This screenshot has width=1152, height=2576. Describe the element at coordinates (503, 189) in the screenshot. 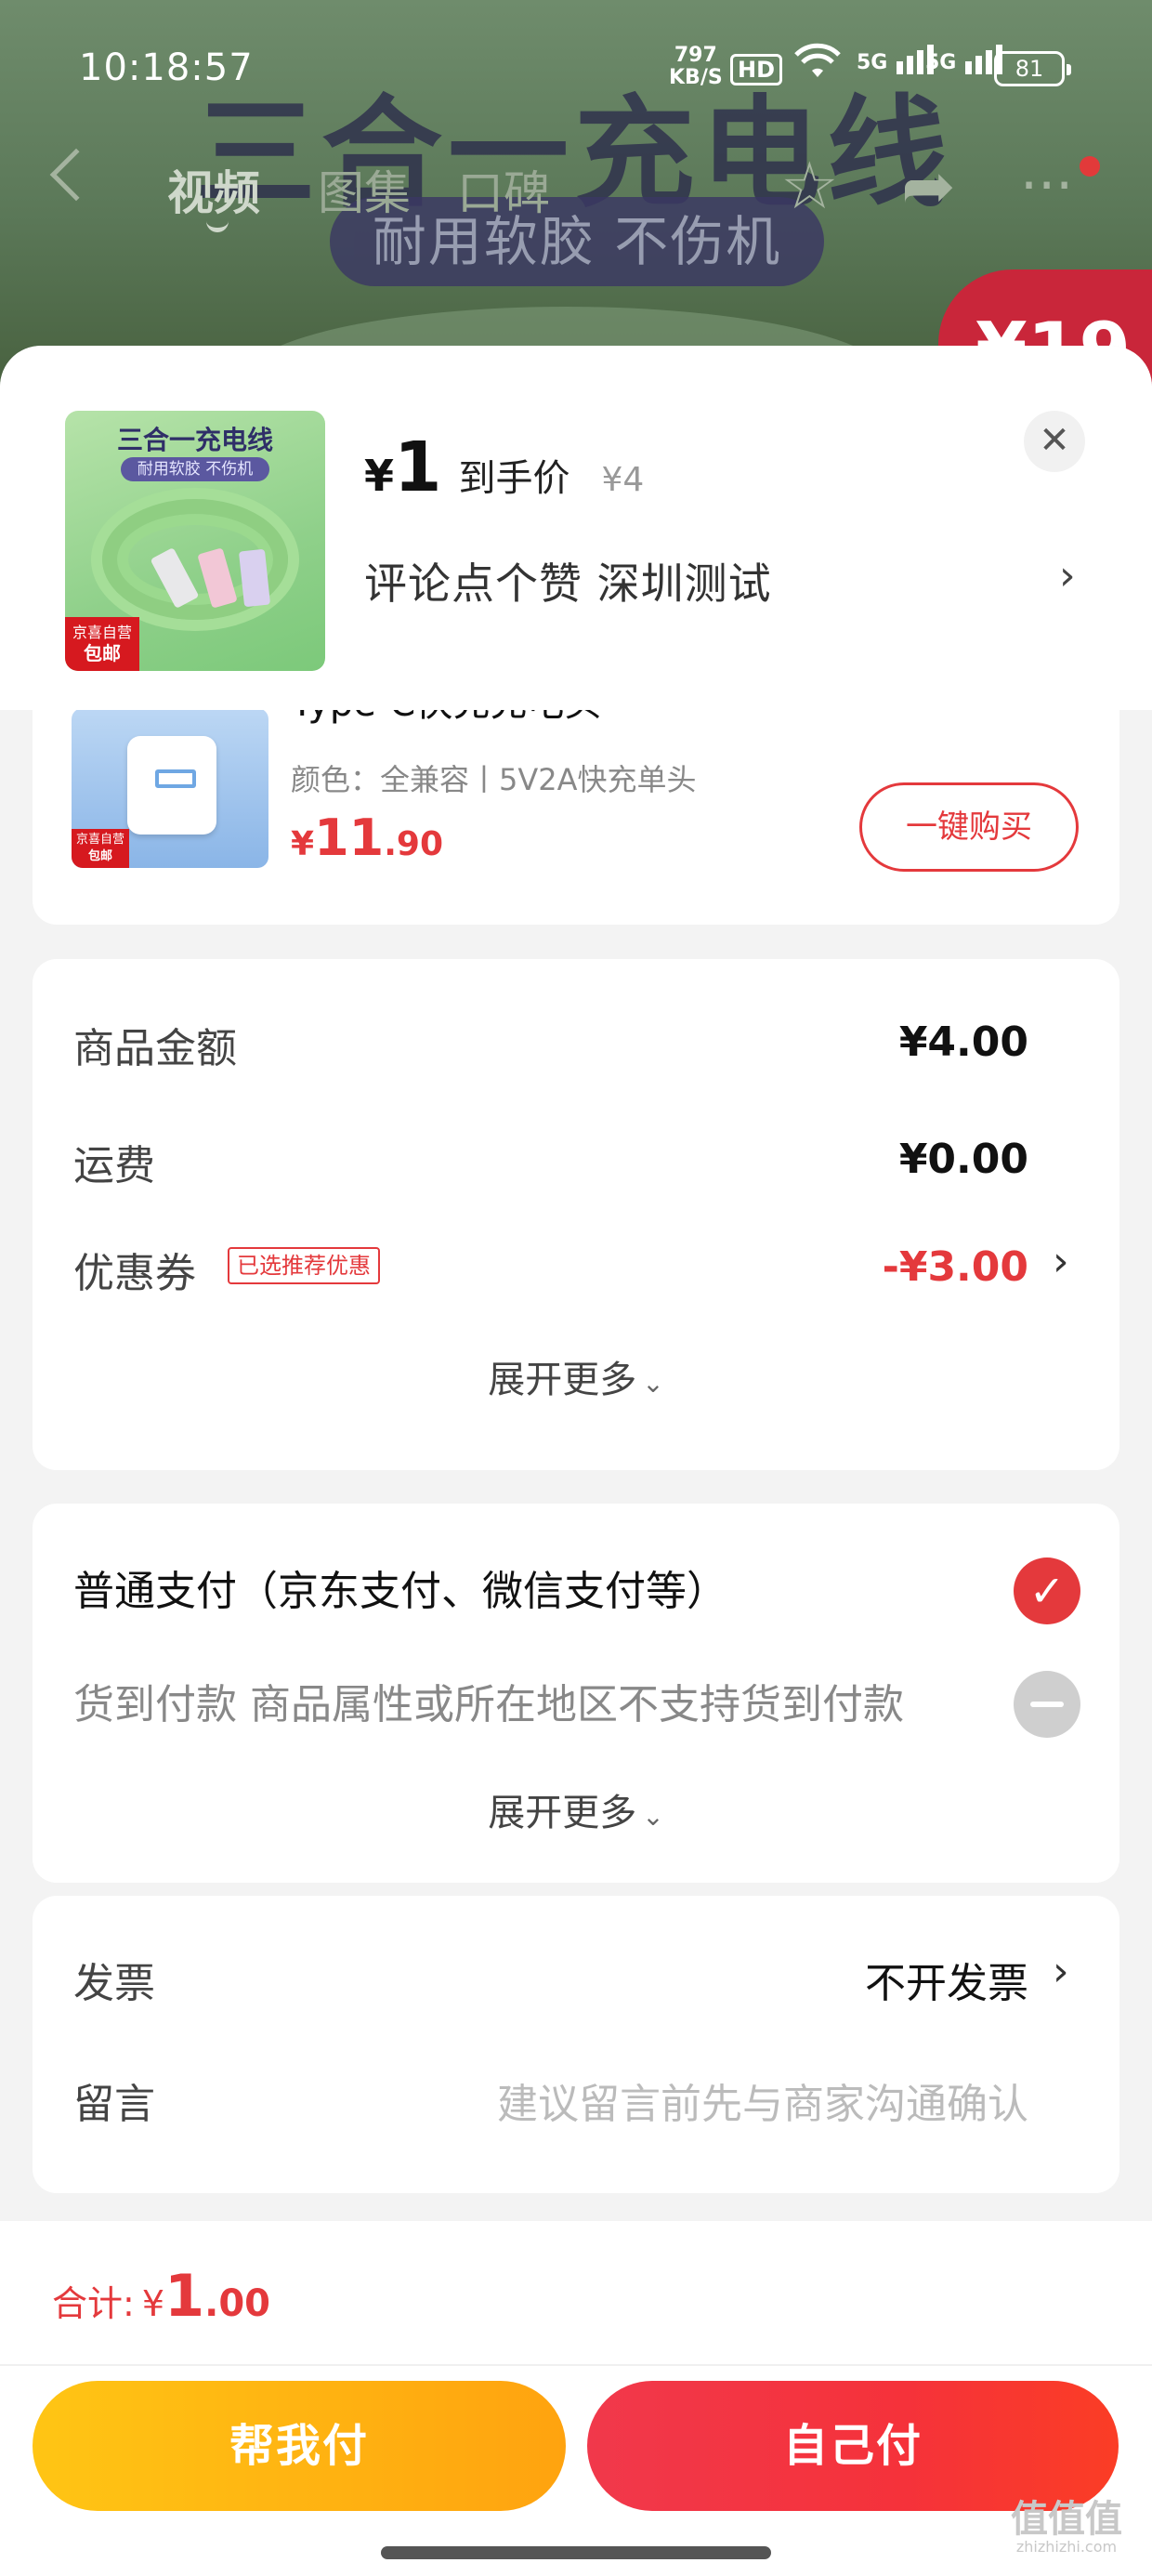

I see `tab-reviews: 口碑` at that location.